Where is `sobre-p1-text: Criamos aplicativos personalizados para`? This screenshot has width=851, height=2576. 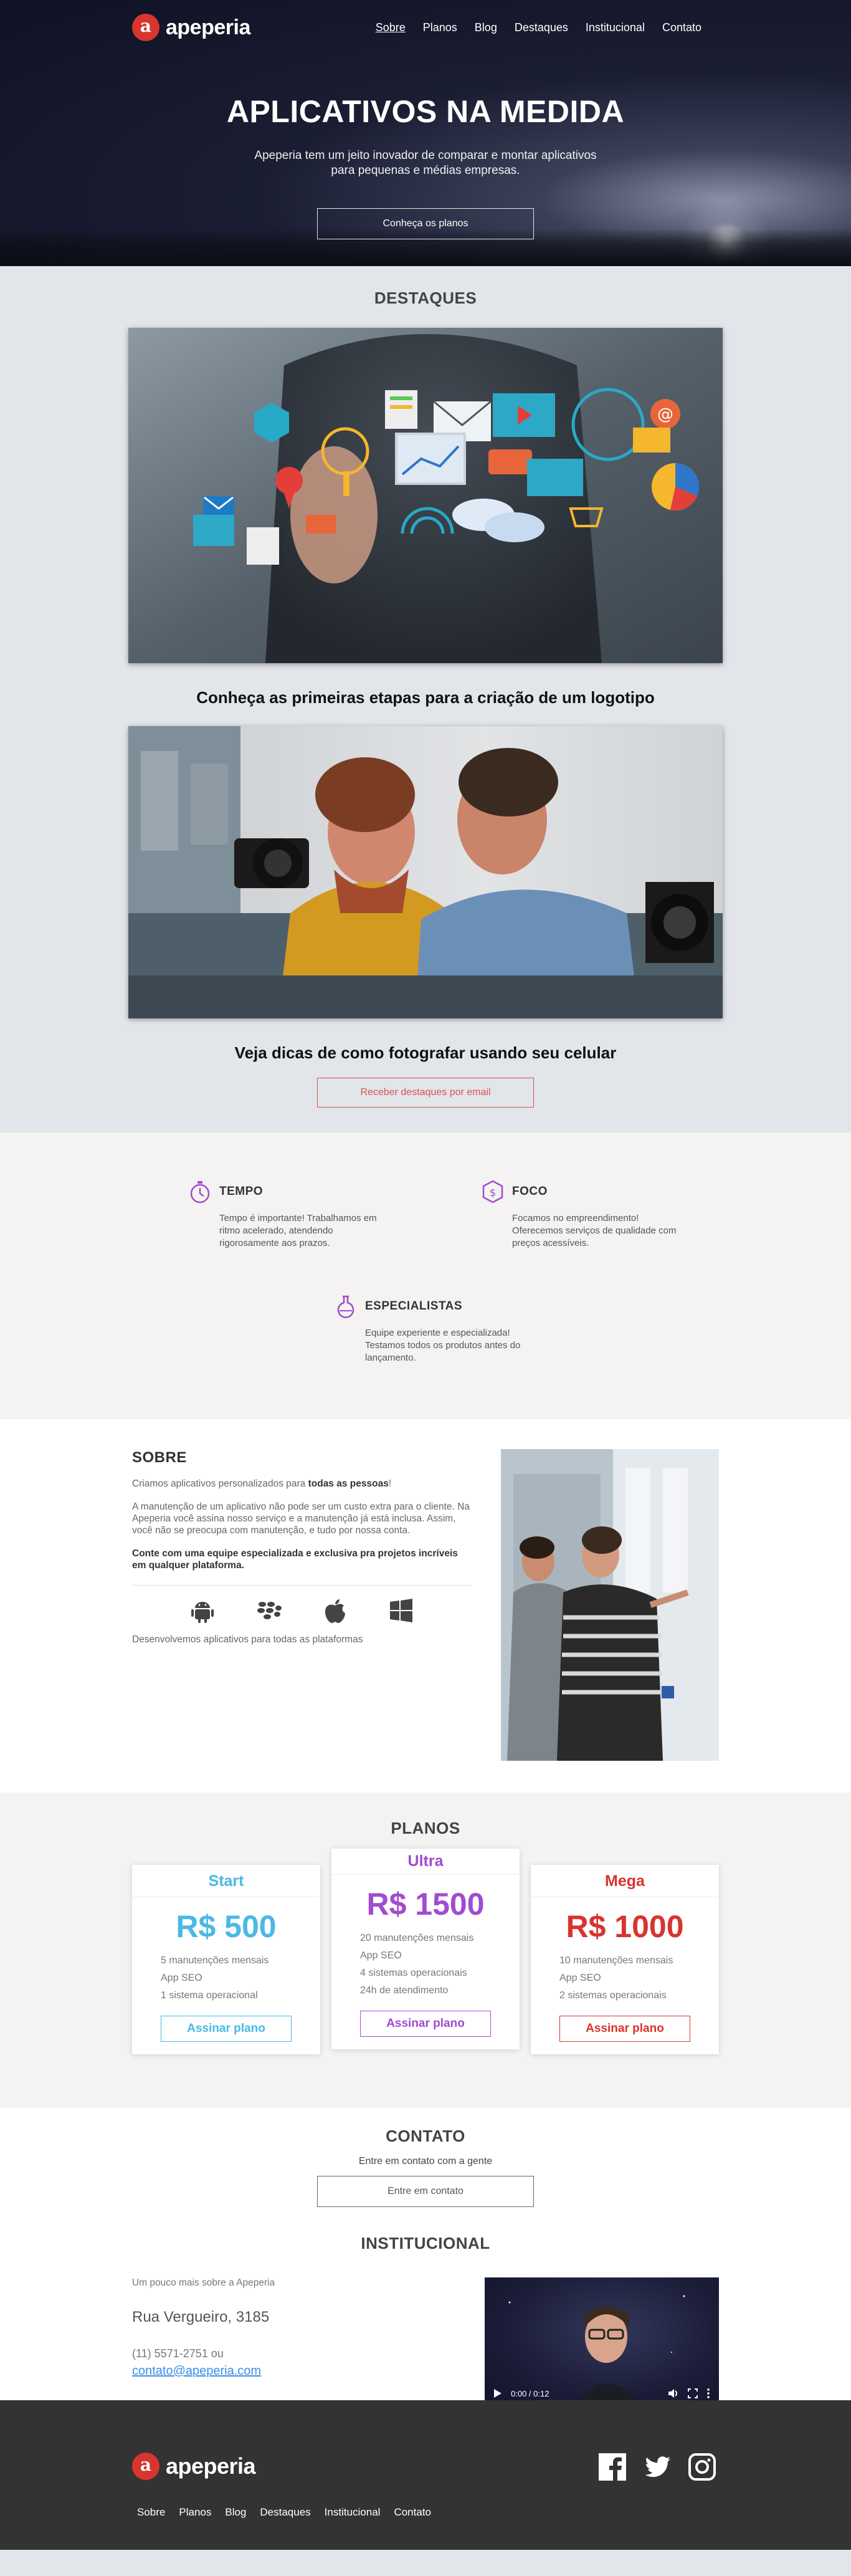
sobre-p1-text: Criamos aplicativos personalizados para is located at coordinates (220, 1483).